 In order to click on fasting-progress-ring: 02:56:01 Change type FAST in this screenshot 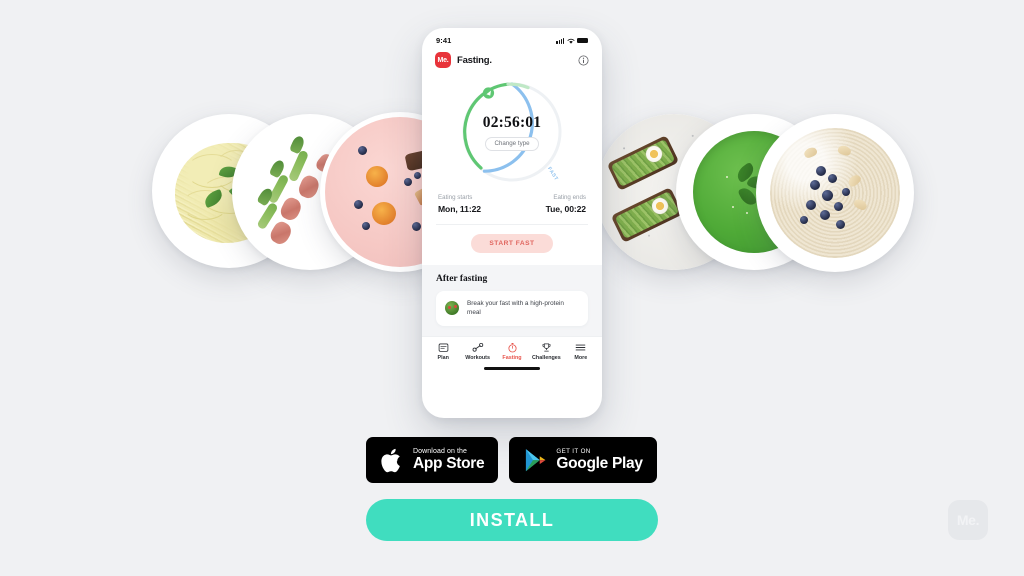, I will do `click(512, 132)`.